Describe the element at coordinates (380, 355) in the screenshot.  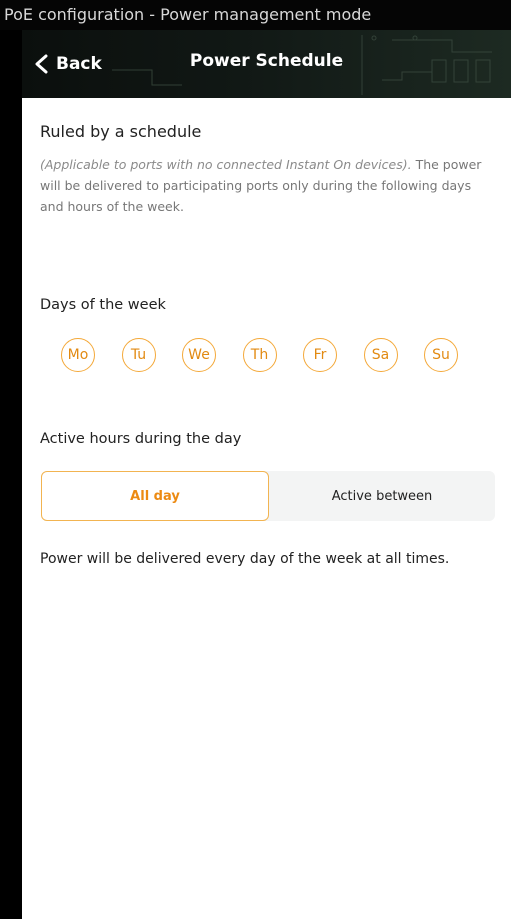
I see `day-toggle-sa: Sa` at that location.